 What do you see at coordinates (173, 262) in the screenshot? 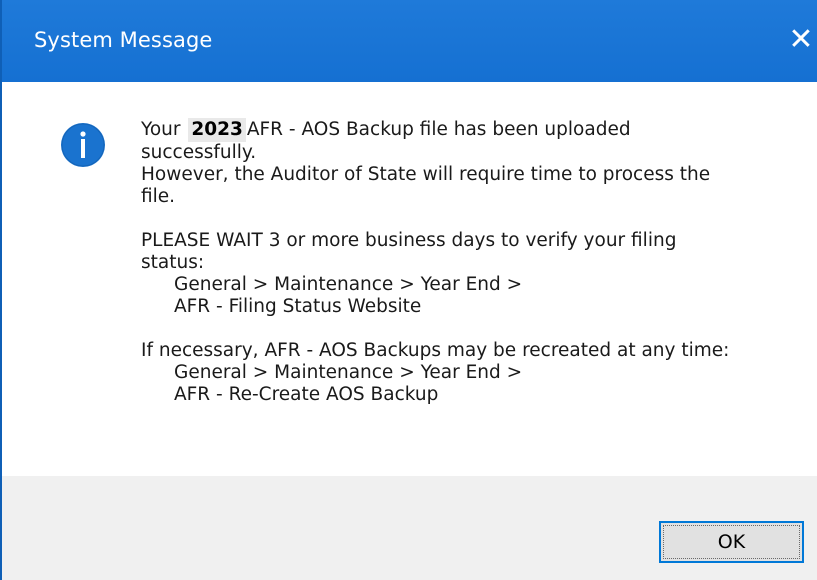
I see `message-line-6: status:` at bounding box center [173, 262].